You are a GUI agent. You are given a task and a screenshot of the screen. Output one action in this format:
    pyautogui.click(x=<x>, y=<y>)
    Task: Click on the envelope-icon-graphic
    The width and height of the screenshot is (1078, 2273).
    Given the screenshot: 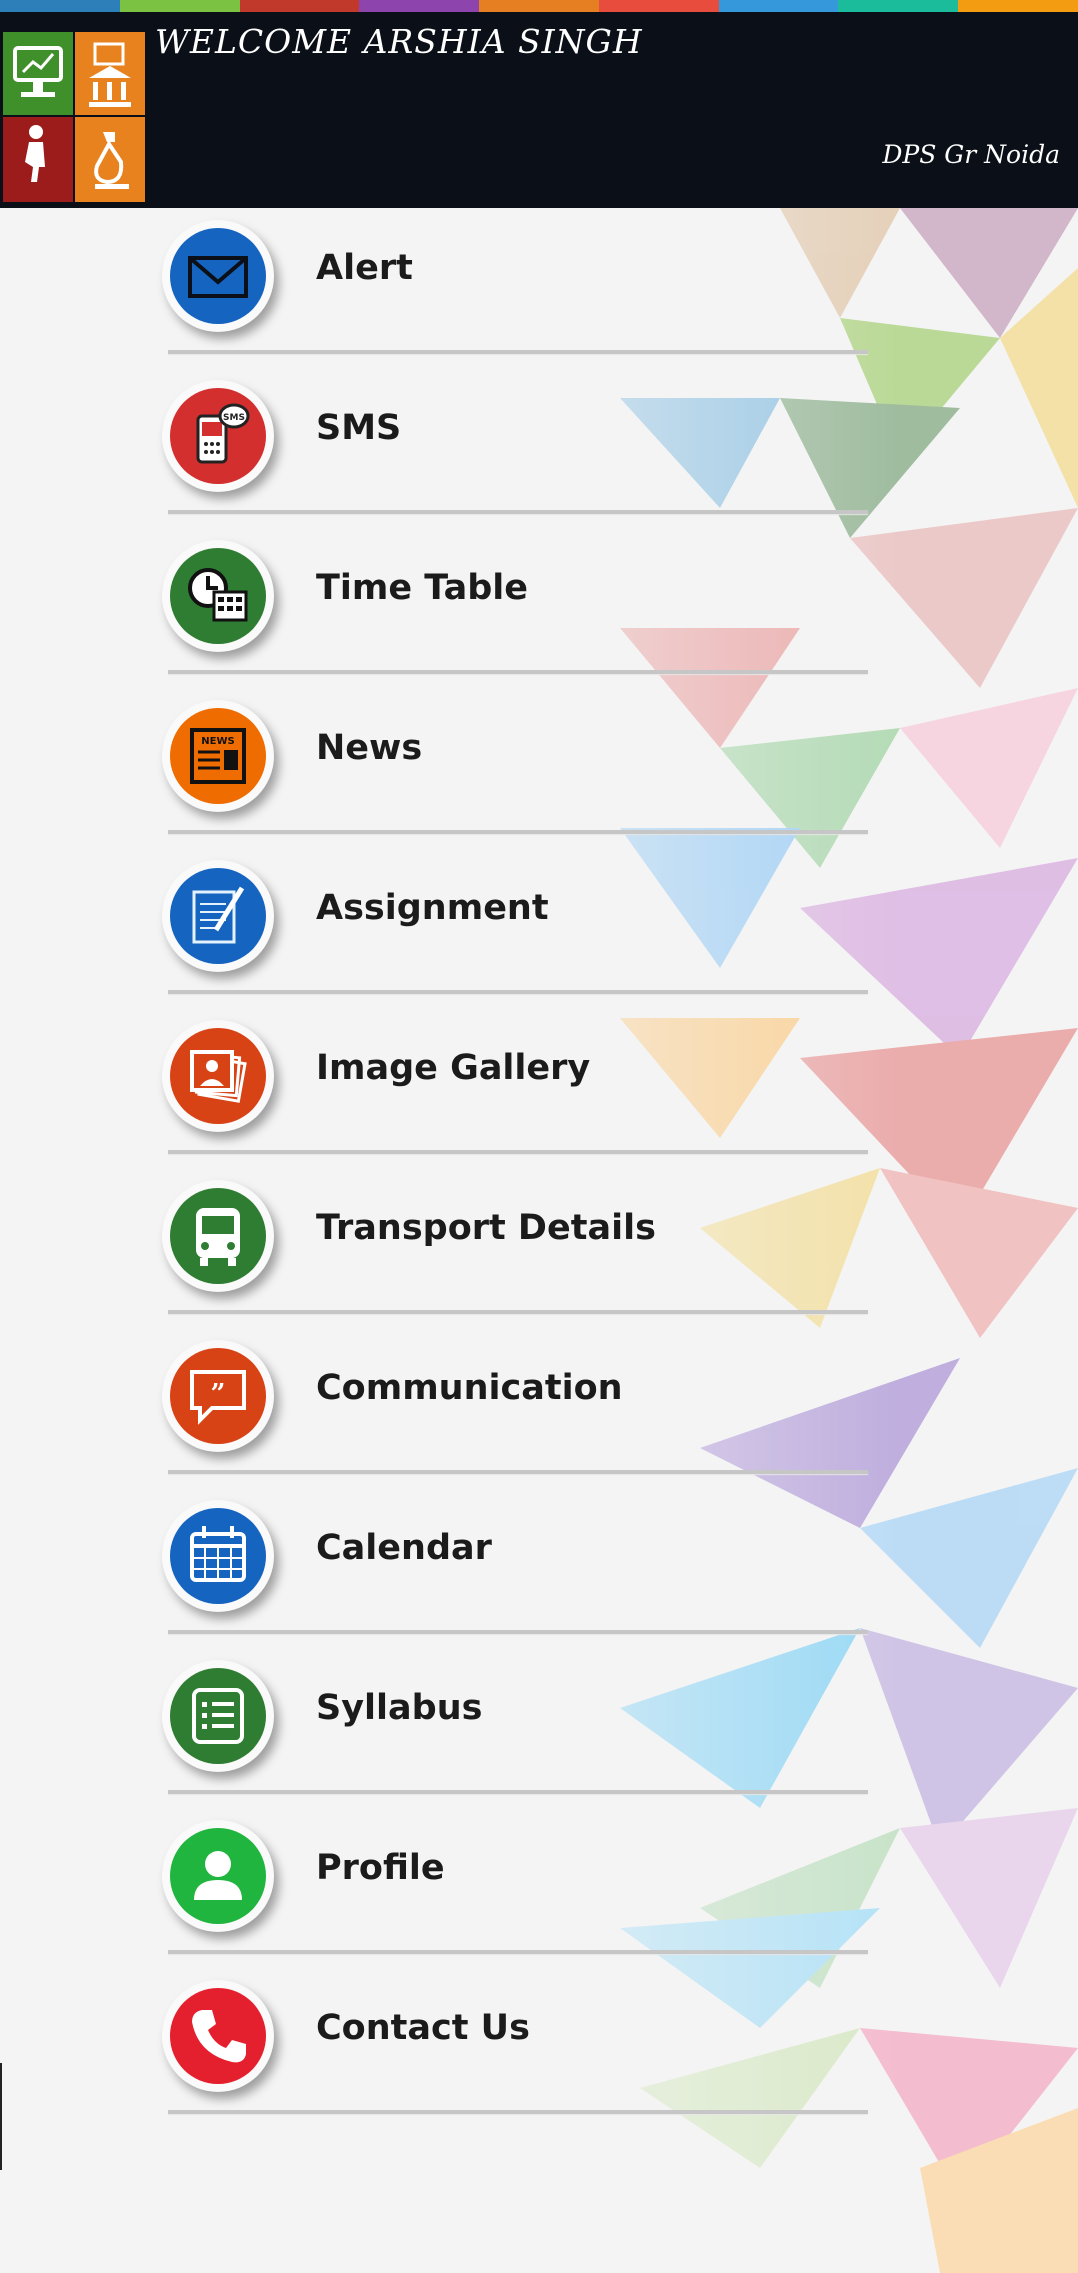 What is the action you would take?
    pyautogui.click(x=218, y=276)
    